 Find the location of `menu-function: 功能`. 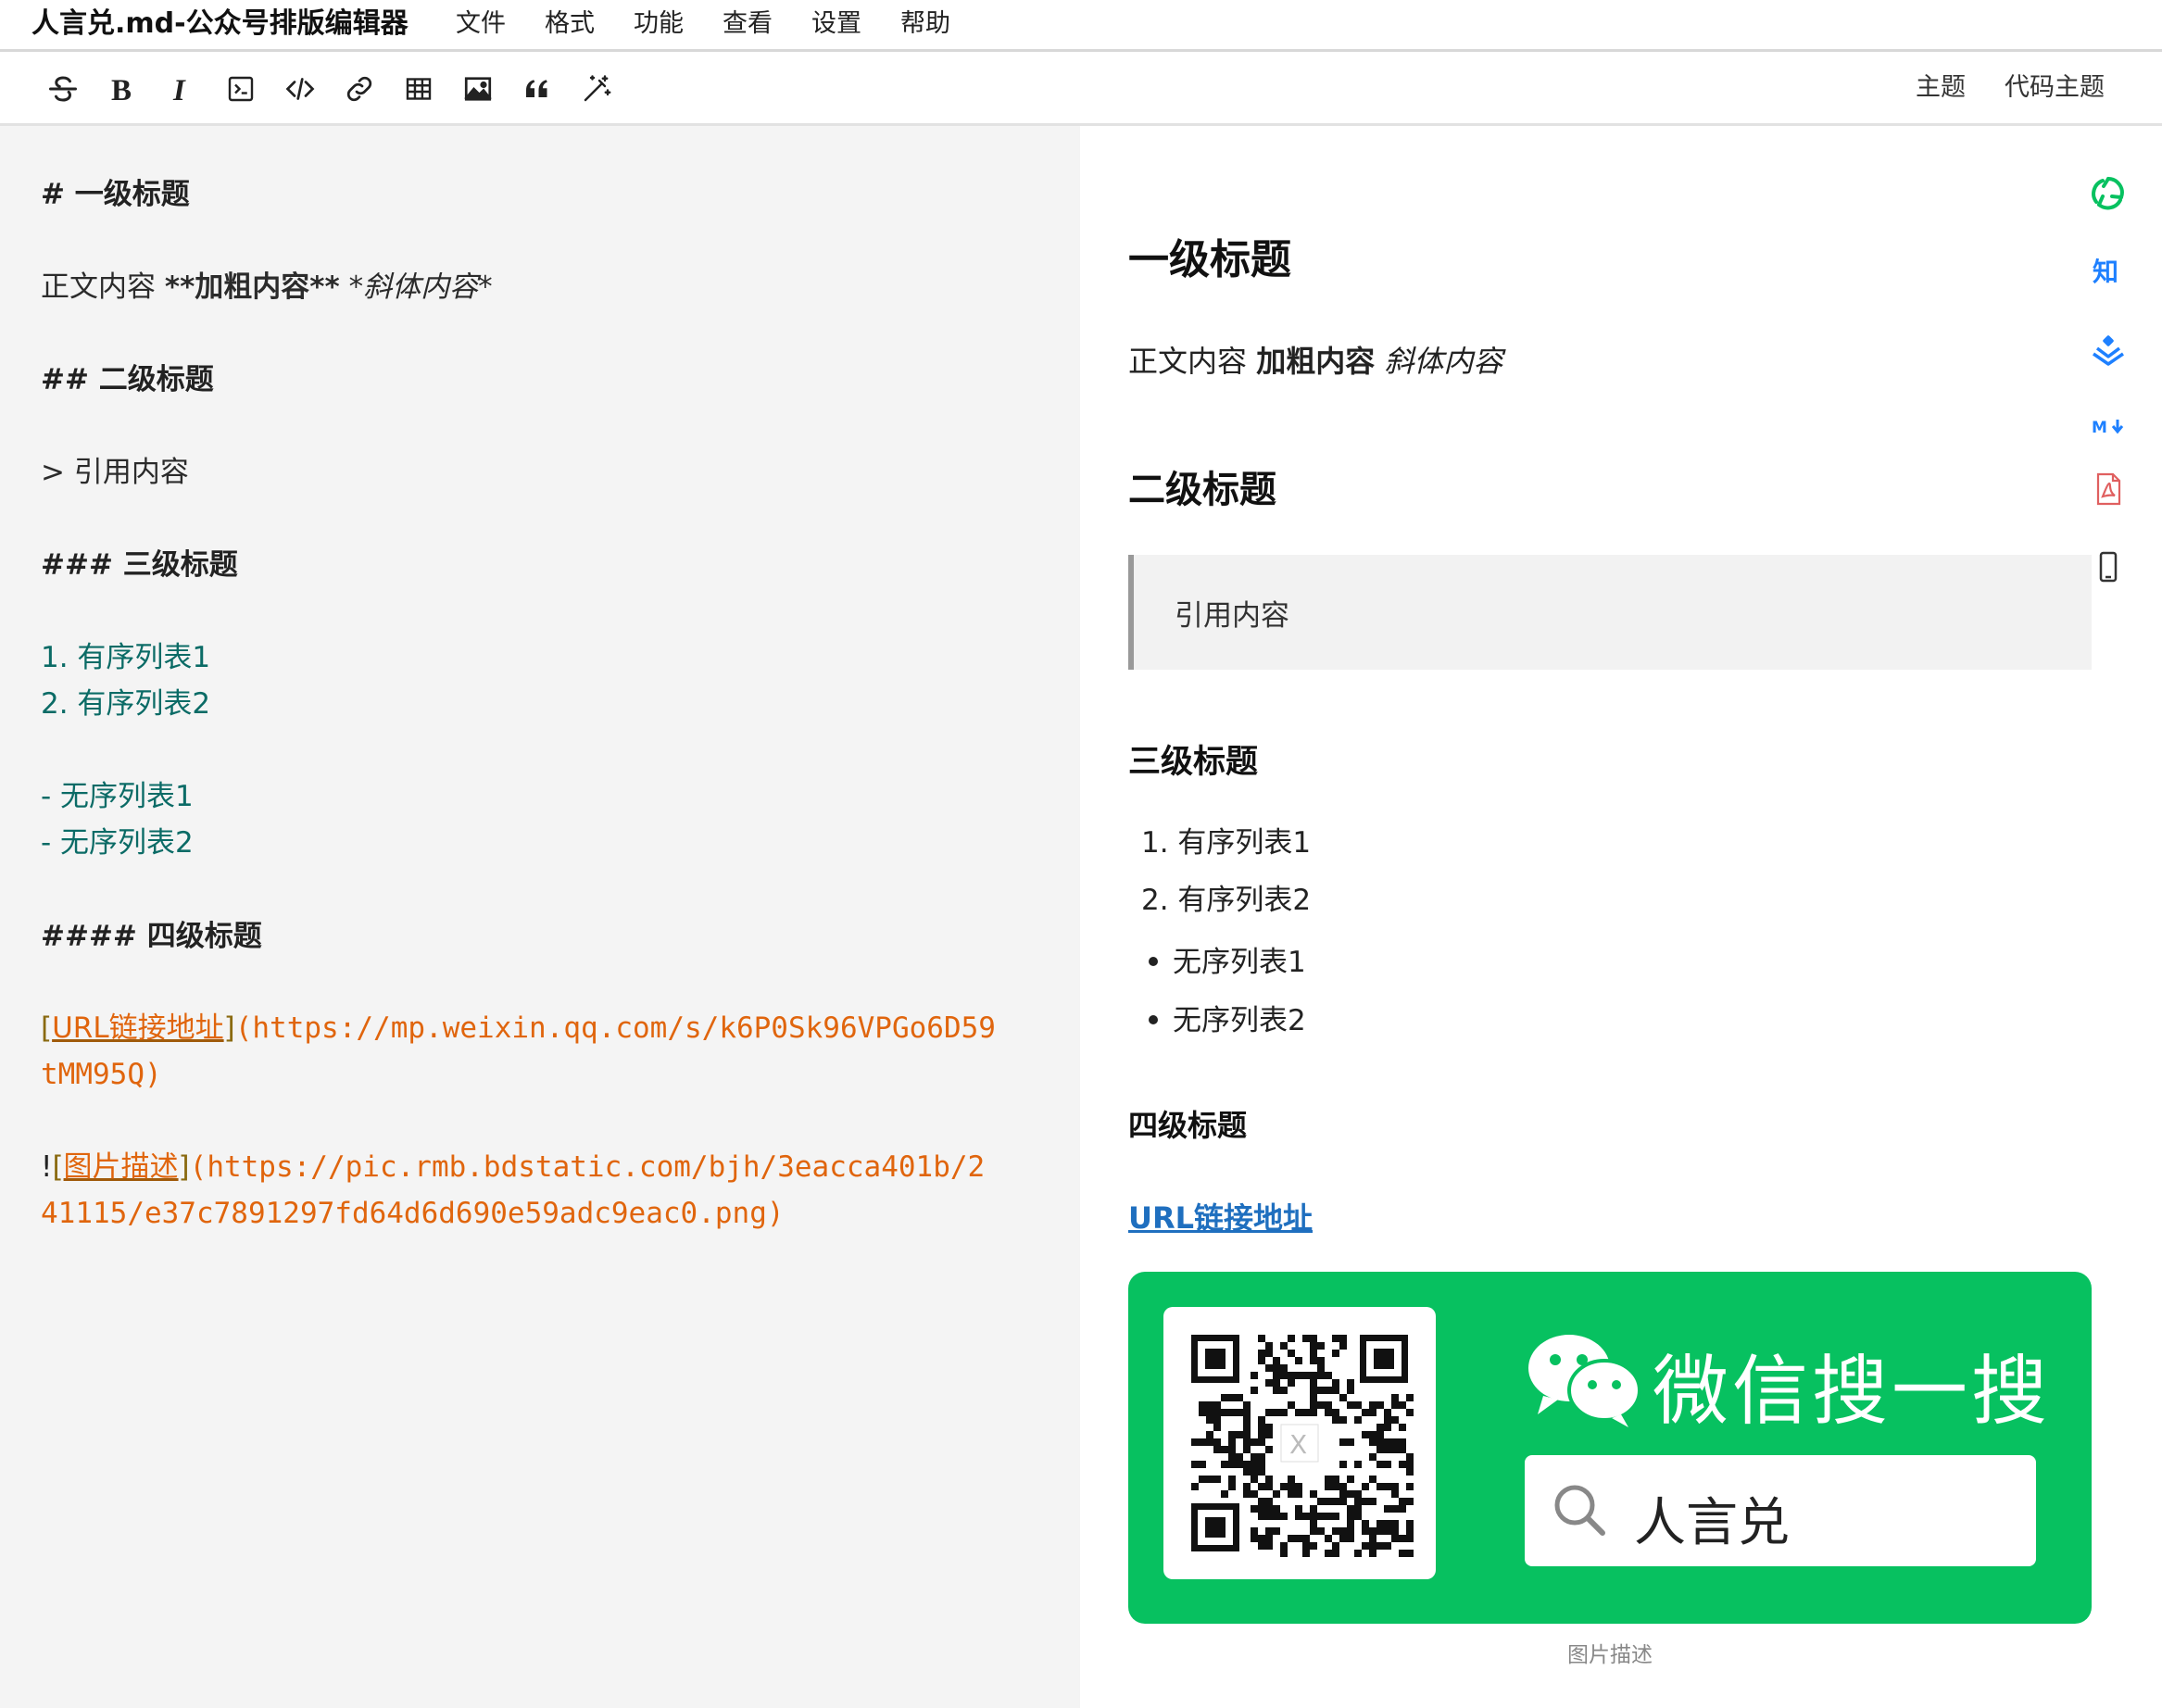

menu-function: 功能 is located at coordinates (659, 24).